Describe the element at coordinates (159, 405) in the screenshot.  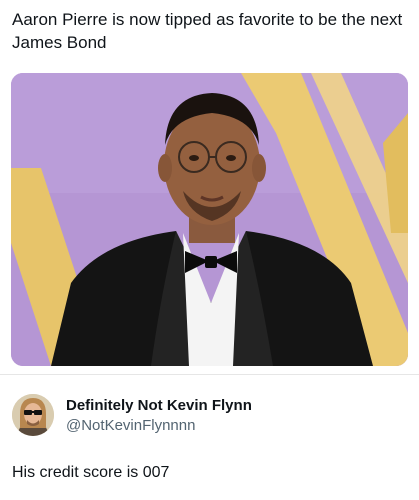
I see `display-name: Definitely Not Kevin Flynn` at that location.